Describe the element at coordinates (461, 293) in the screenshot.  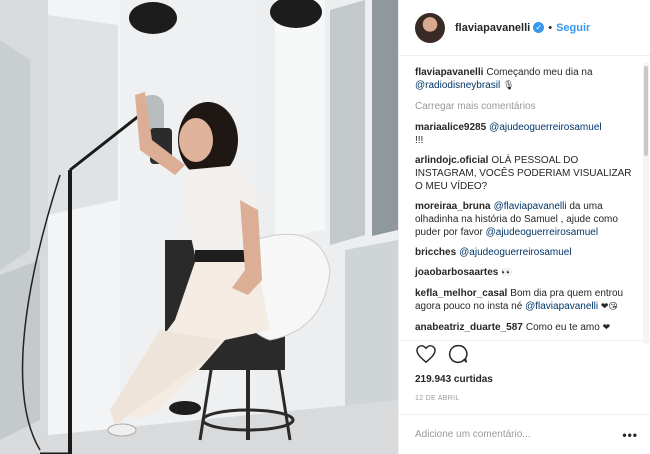
I see `comment-username: kefla_melhor_casal` at that location.